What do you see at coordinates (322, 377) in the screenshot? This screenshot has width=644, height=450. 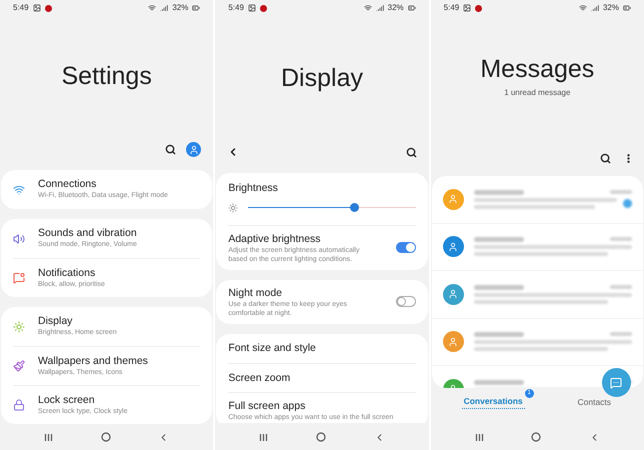 I see `settings-item: Screen zoom` at bounding box center [322, 377].